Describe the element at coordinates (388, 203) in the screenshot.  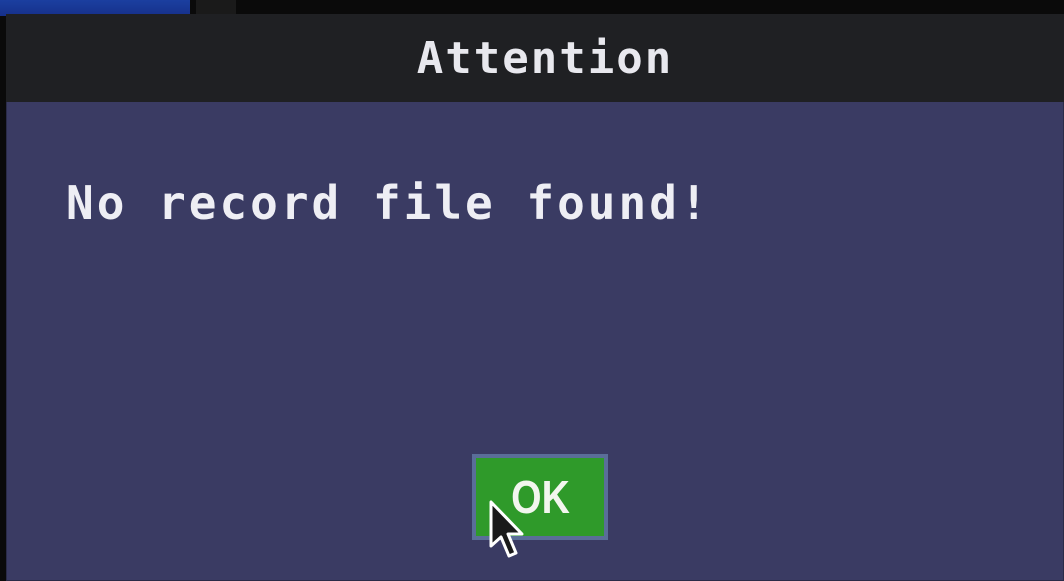
I see `dialog-message: No record file found!` at that location.